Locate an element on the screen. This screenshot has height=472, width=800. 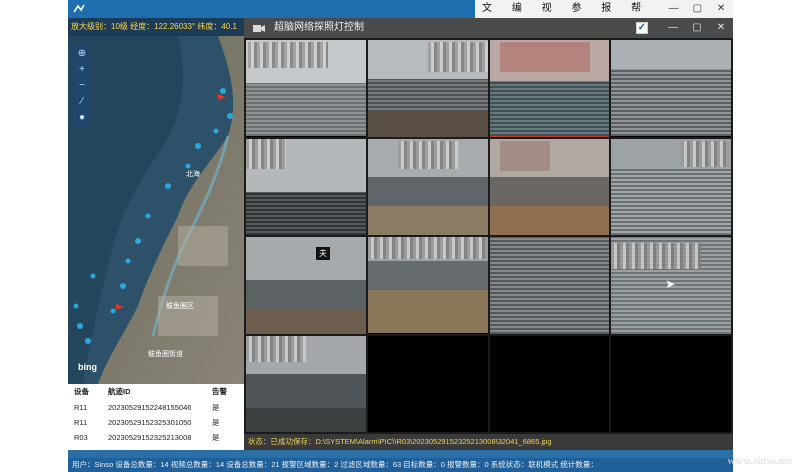
camera-maximize-button: ▢ is located at coordinates (697, 28).